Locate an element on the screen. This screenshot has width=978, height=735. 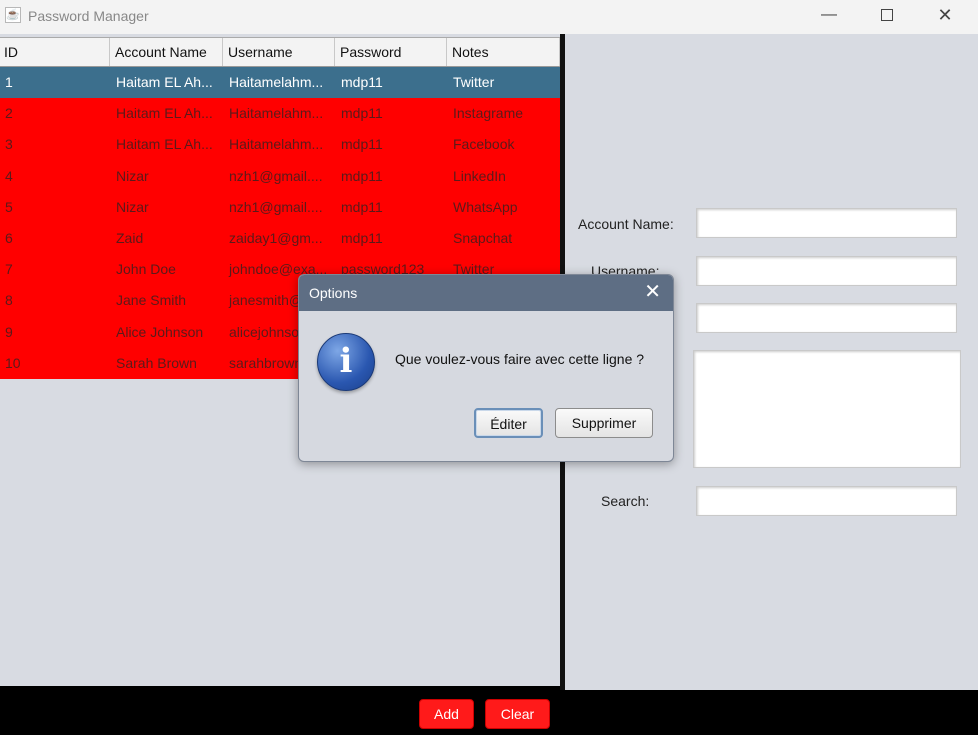
dialog-message: Que voulez-vous faire avec cette ligne ? is located at coordinates (520, 359).